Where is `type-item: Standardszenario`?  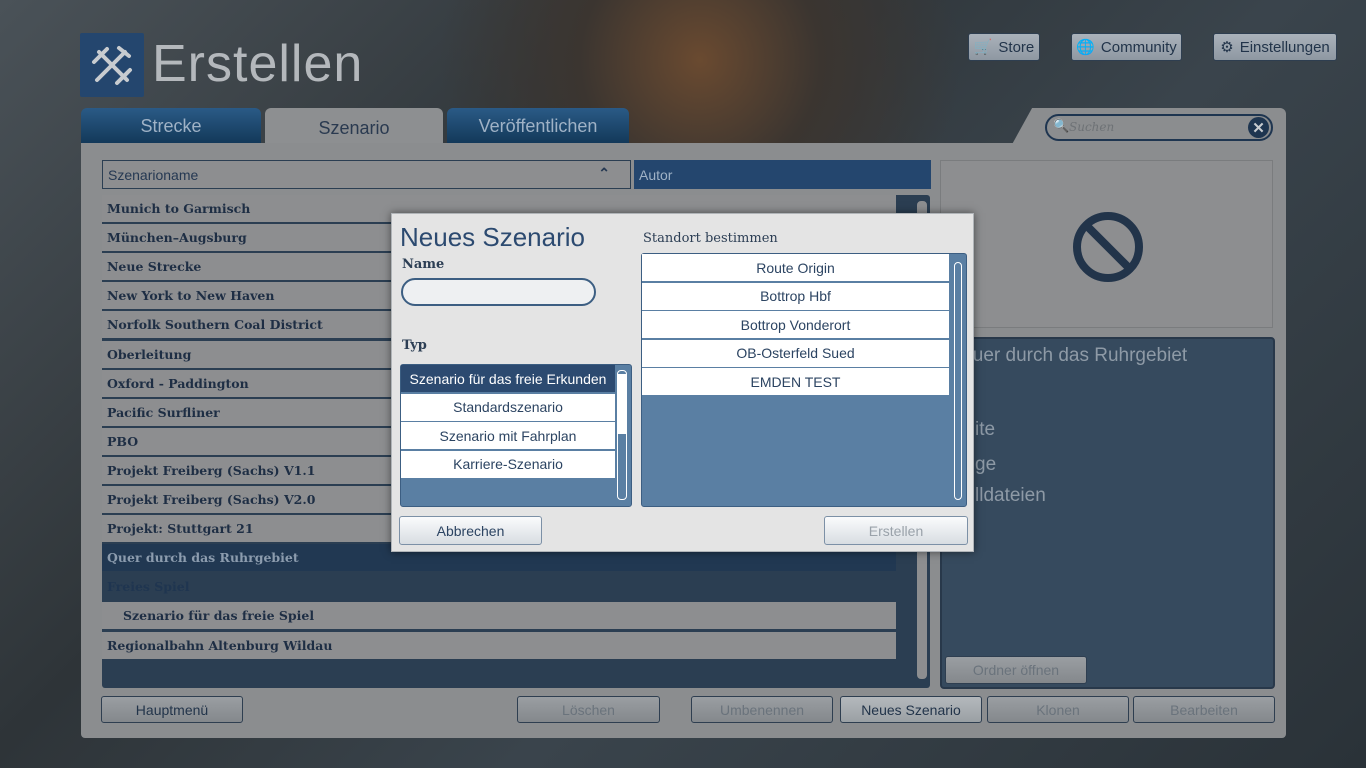 type-item: Standardszenario is located at coordinates (508, 407).